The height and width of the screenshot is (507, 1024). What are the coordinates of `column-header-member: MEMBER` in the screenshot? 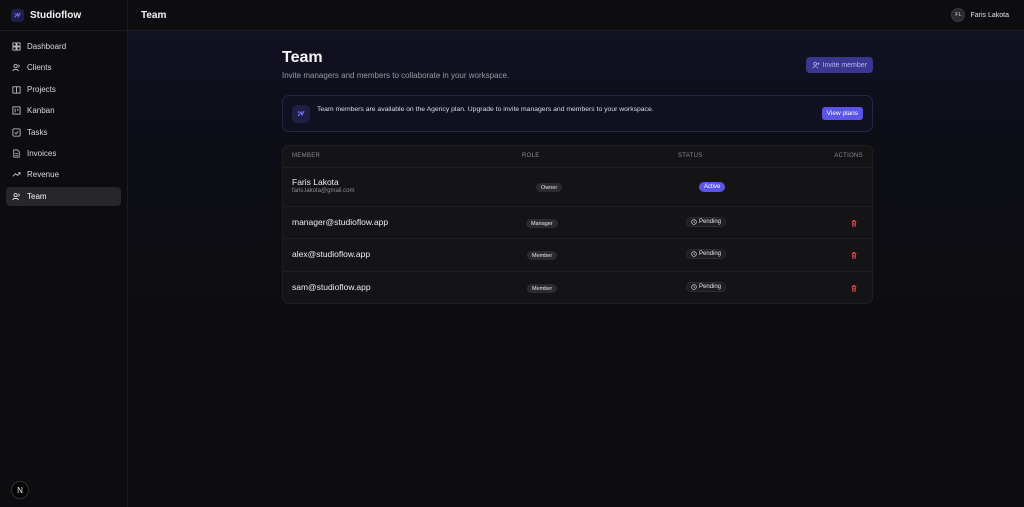 It's located at (306, 156).